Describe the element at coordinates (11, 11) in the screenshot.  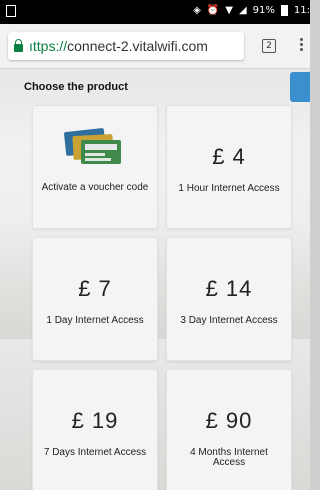
I see `notification-icon` at that location.